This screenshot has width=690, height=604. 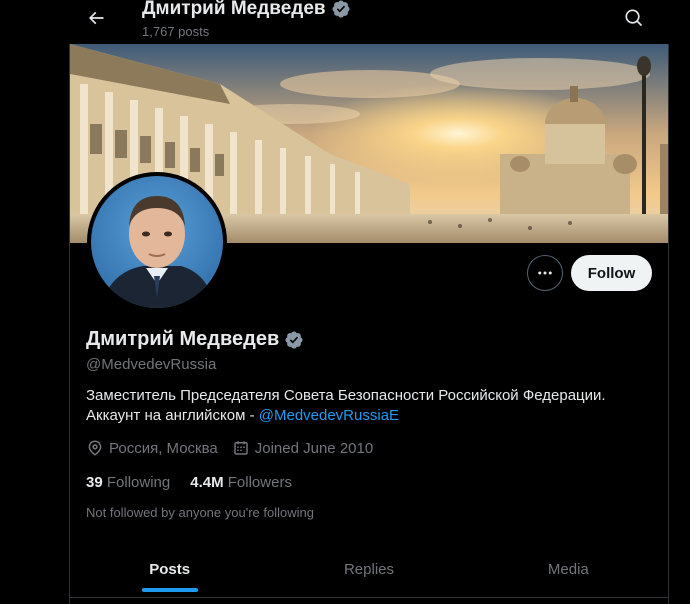 I want to click on follow-button: Follow, so click(x=611, y=273).